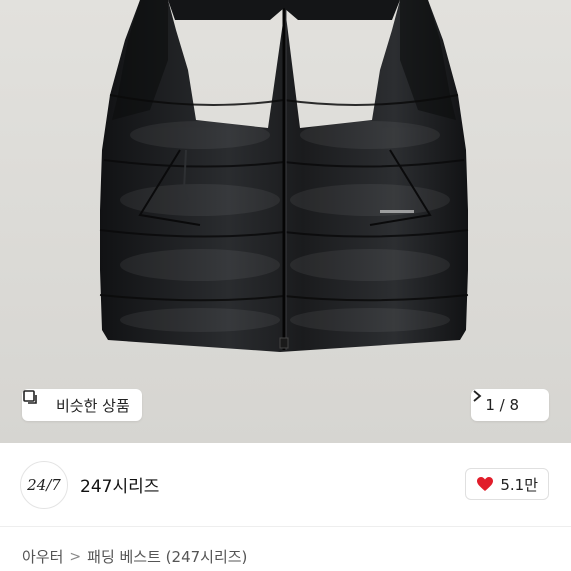 The width and height of the screenshot is (571, 571). Describe the element at coordinates (519, 484) in the screenshot. I see `like-count: 5.1만` at that location.